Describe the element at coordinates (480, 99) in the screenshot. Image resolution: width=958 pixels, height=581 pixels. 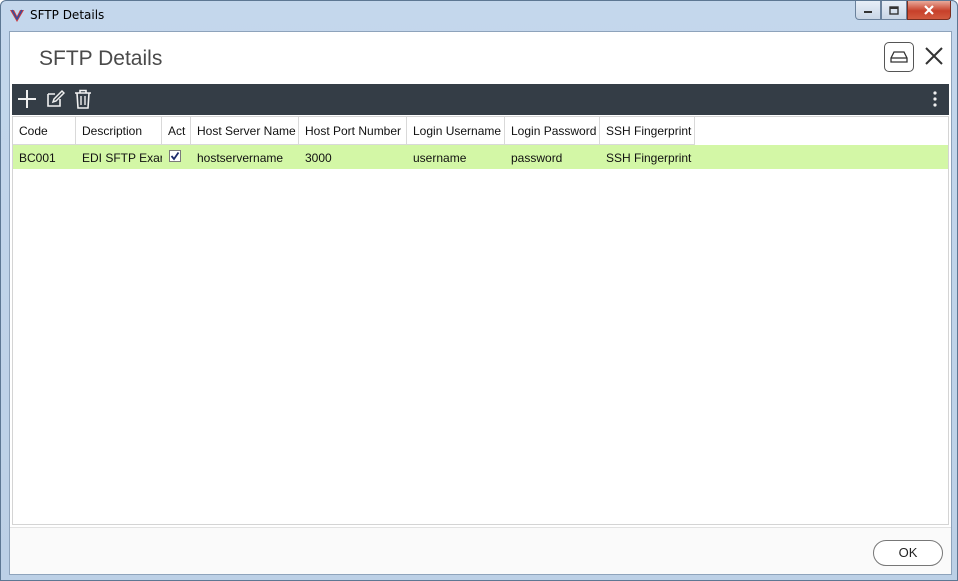
I see `grid-toolbar` at that location.